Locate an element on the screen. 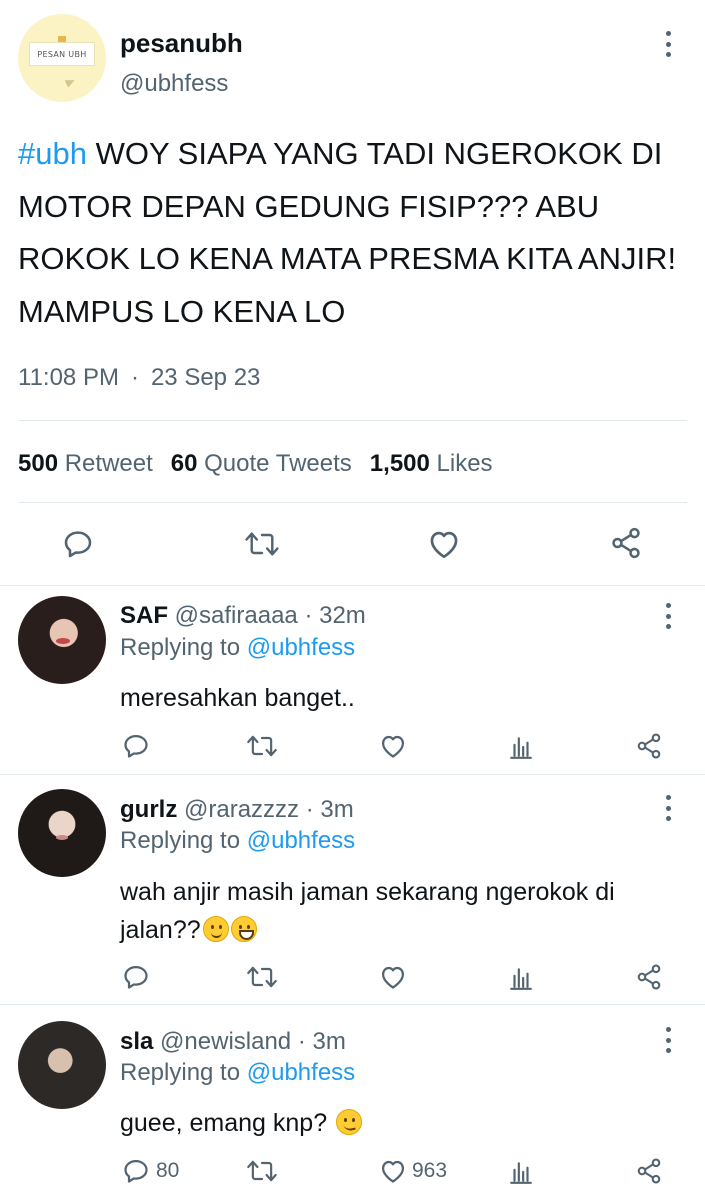  time-ago: · 32m is located at coordinates (335, 615).